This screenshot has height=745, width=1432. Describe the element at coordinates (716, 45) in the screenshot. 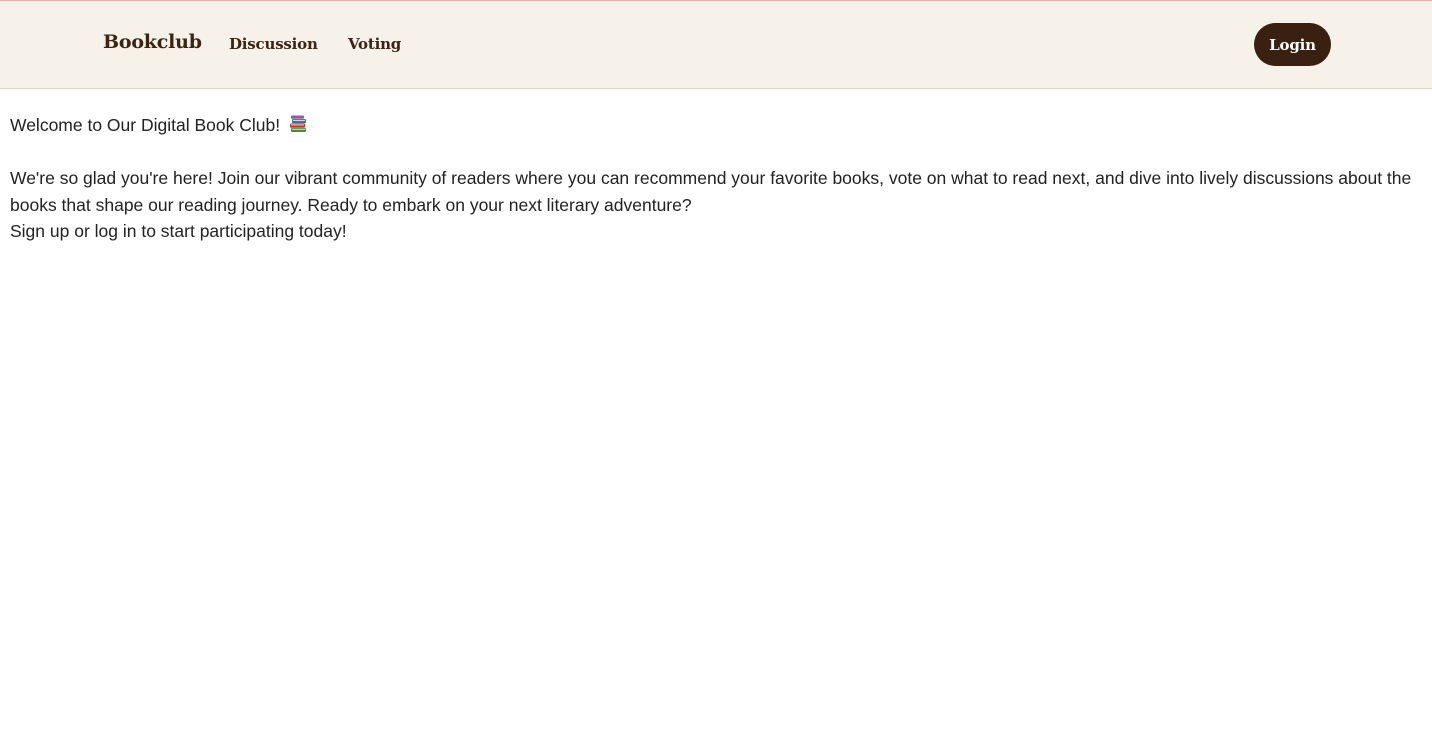

I see `navbar: Bookclub Discussion Voting Login` at that location.